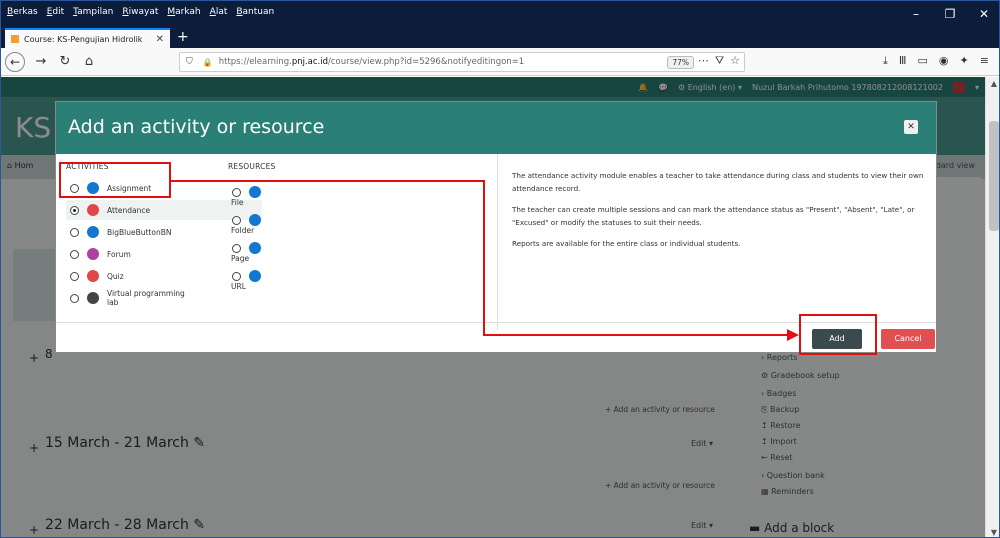 The image size is (1000, 538). Describe the element at coordinates (93, 12) in the screenshot. I see `menu-tampilan: Tampilan` at that location.